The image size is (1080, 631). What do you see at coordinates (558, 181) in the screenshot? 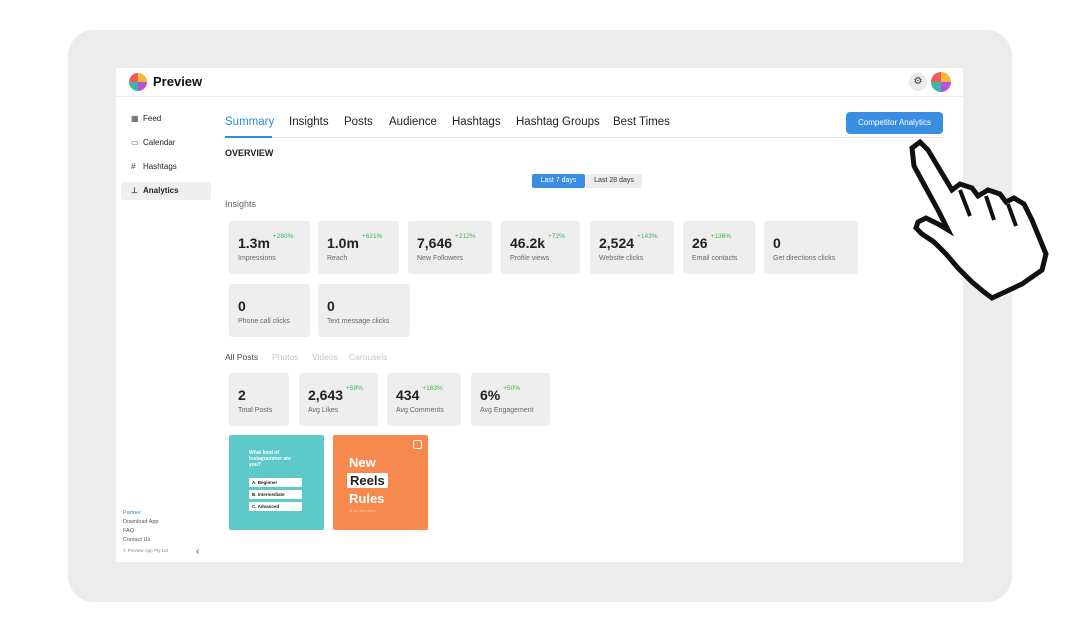
I see `range-last-7-days-button: Last 7 days` at bounding box center [558, 181].